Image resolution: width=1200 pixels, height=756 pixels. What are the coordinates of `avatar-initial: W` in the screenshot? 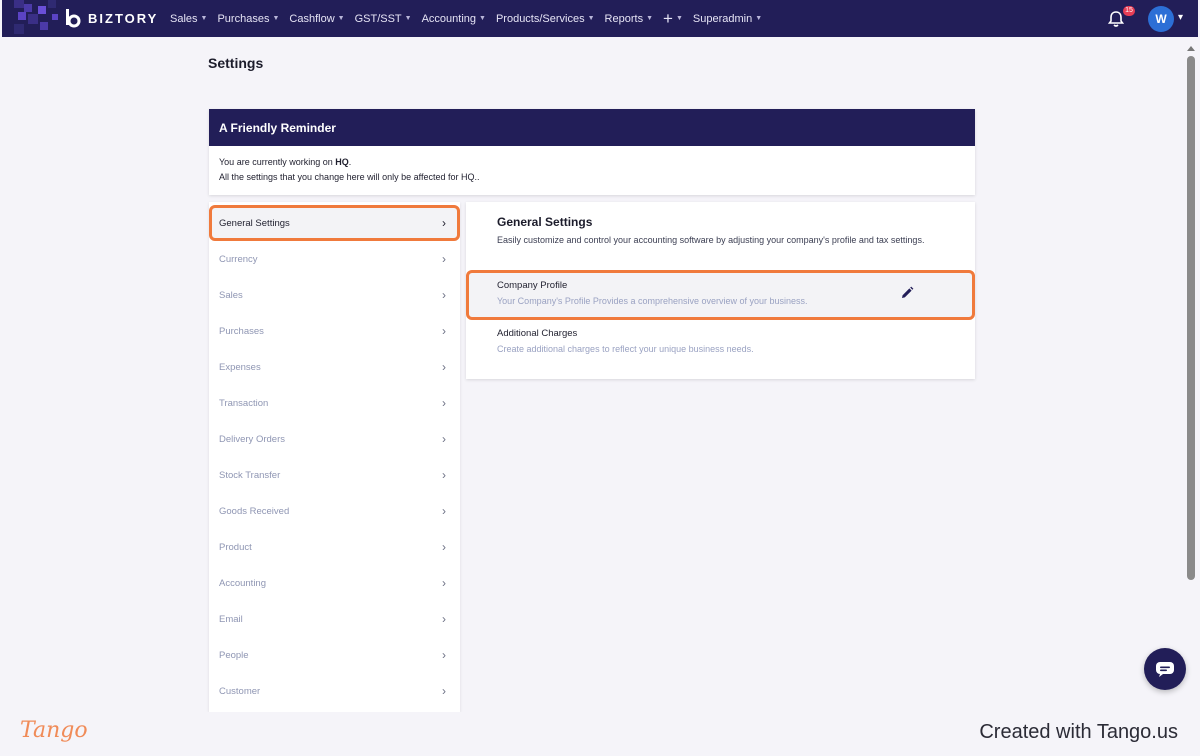 It's located at (1161, 19).